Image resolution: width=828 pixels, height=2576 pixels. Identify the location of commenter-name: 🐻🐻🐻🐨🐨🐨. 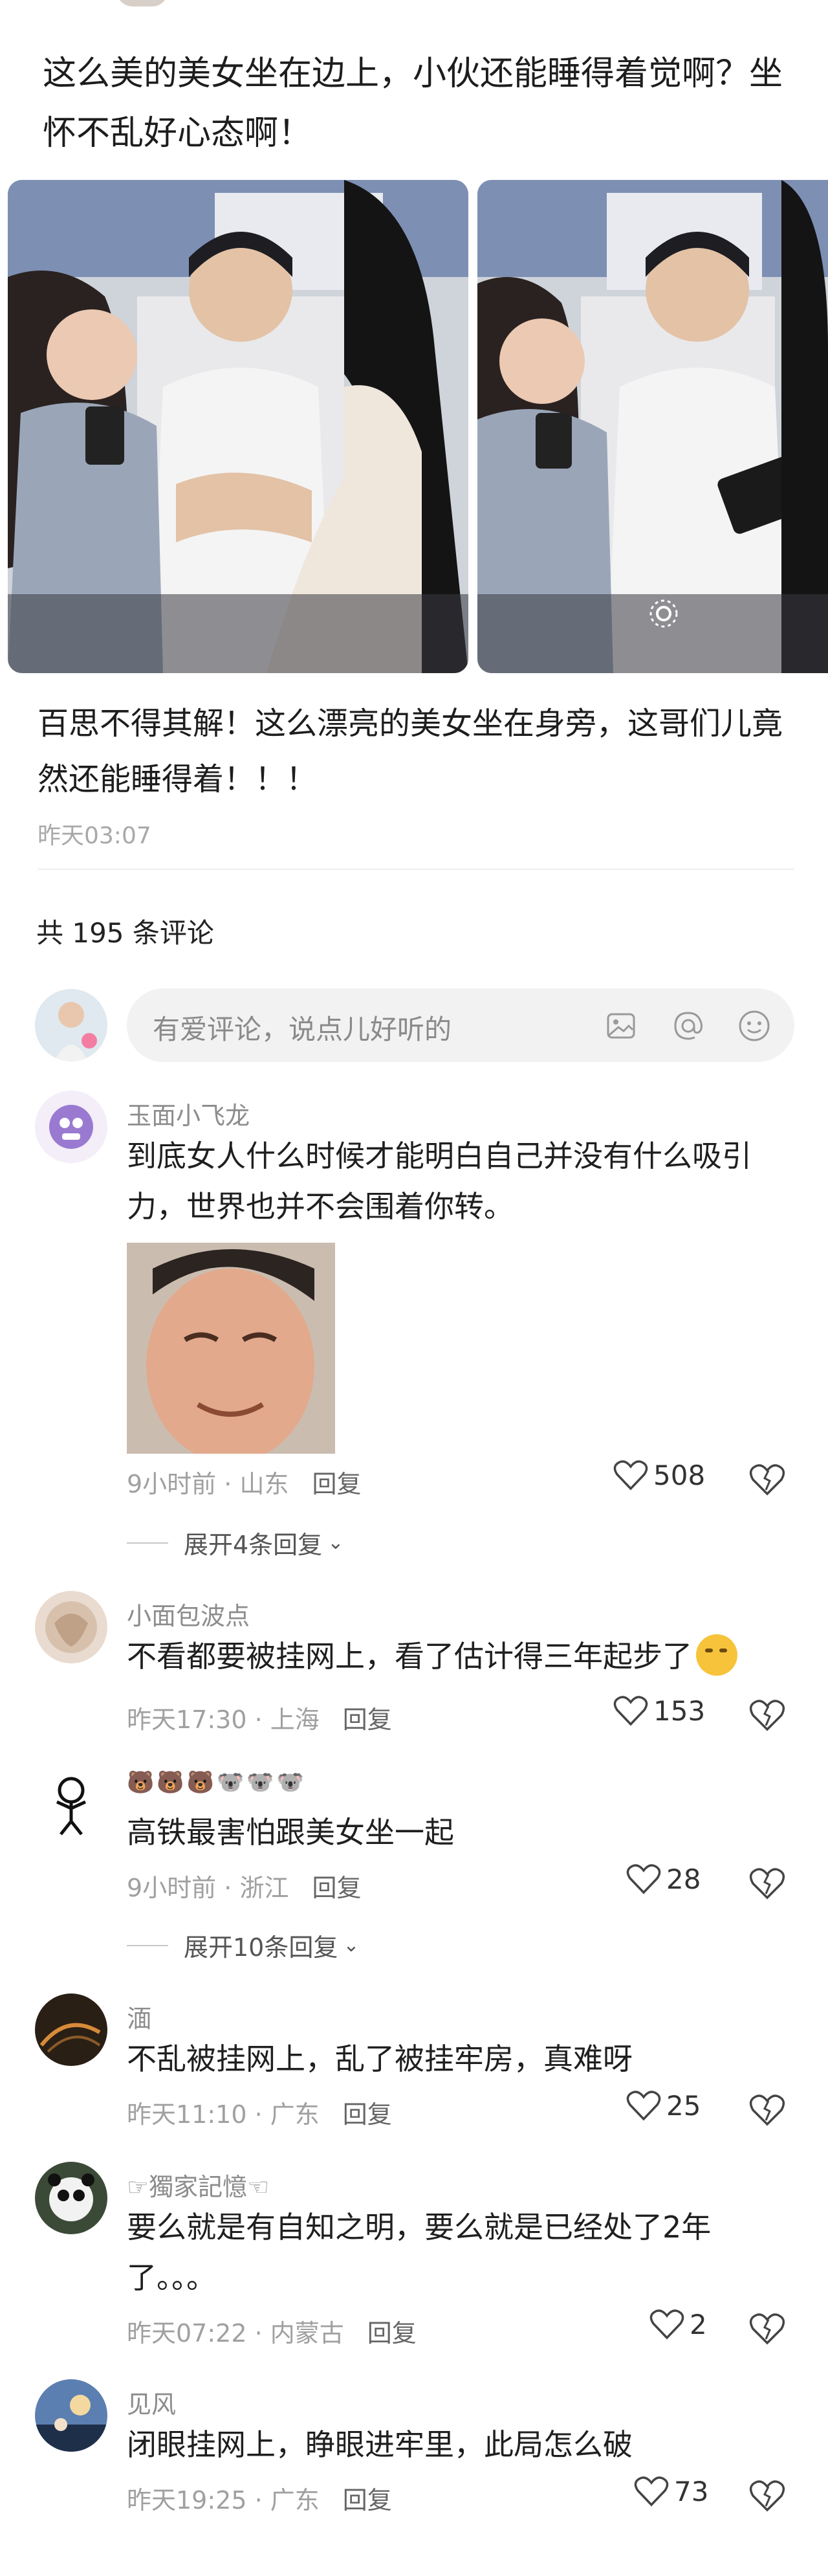
(217, 1782).